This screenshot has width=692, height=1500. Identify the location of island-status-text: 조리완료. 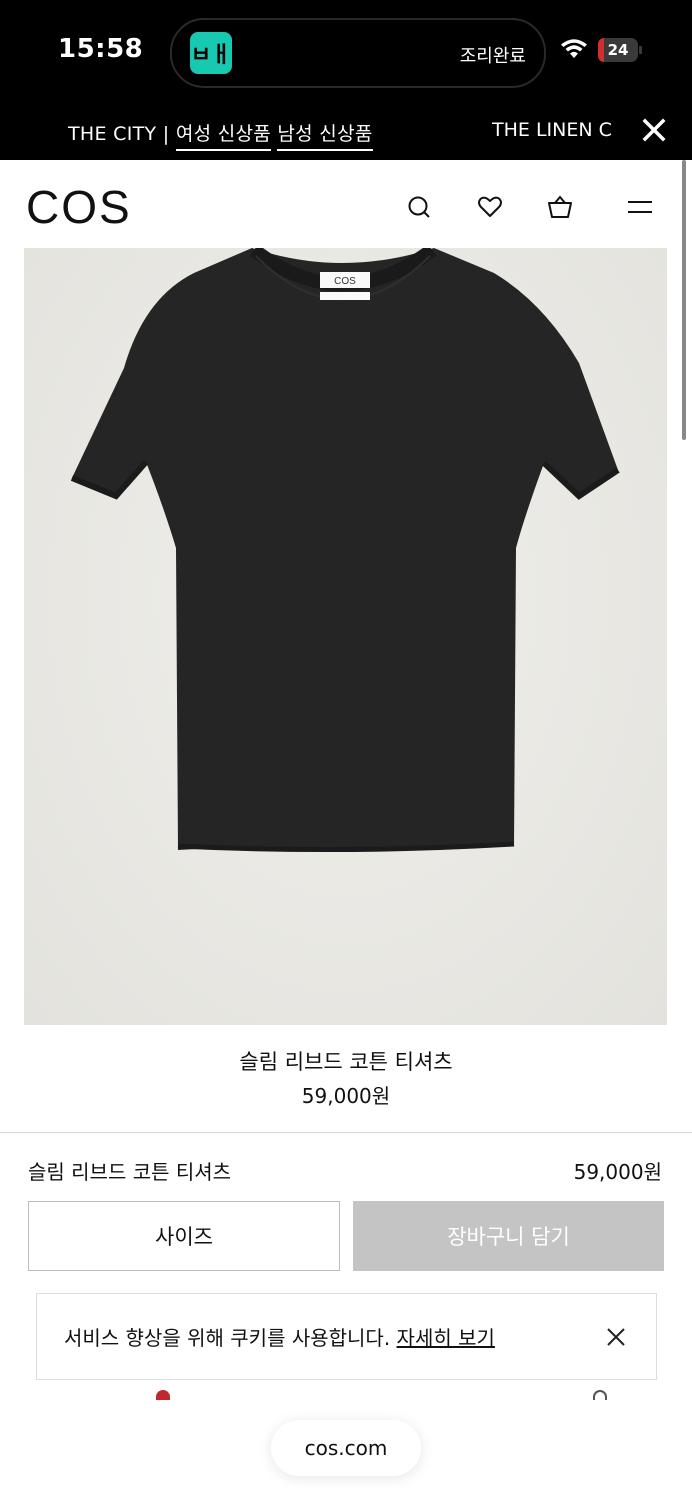
(492, 56).